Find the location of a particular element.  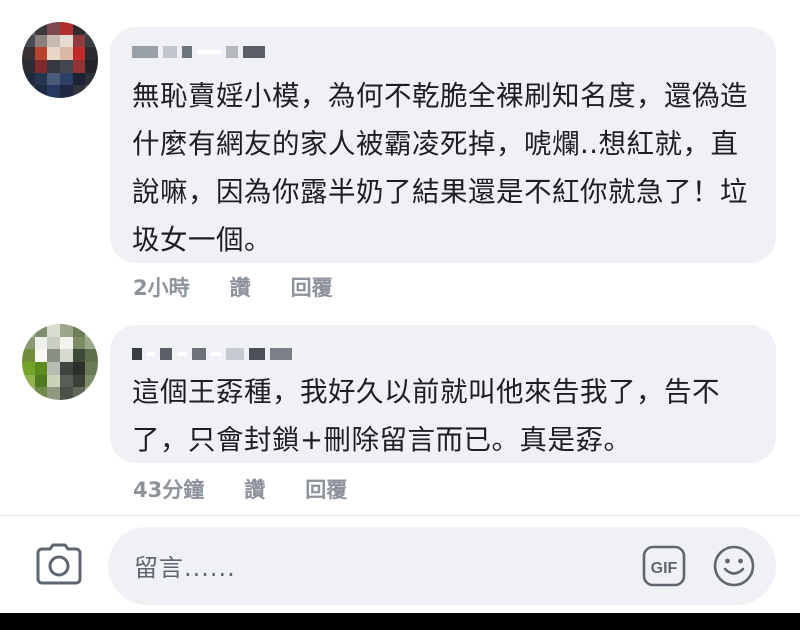

comment-timestamp: 43分鐘 is located at coordinates (168, 489).